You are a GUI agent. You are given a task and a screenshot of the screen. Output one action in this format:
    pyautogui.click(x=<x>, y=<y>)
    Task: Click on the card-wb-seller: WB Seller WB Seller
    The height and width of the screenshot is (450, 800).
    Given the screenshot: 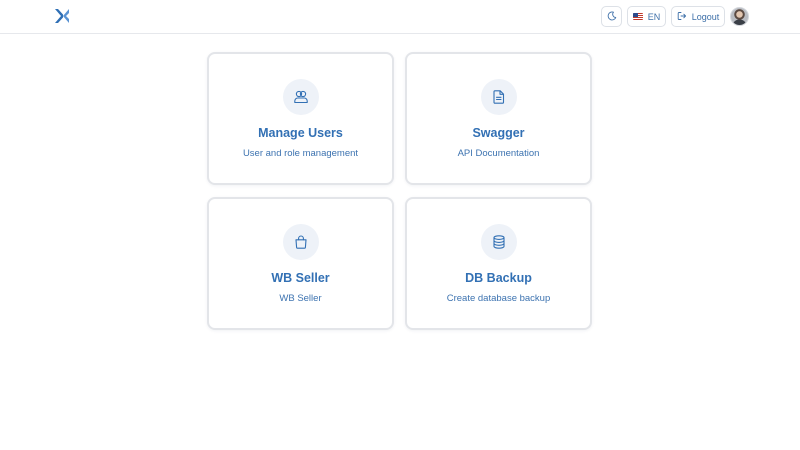 What is the action you would take?
    pyautogui.click(x=300, y=263)
    